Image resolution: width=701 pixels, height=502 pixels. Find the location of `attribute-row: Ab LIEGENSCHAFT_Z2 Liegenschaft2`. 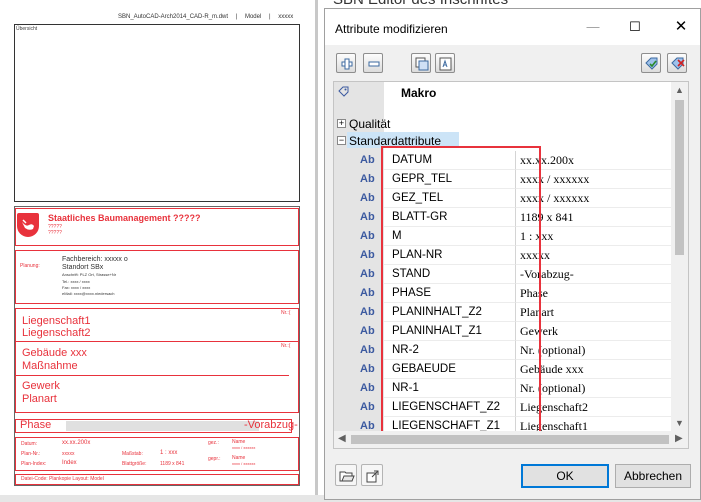

attribute-row: Ab LIEGENSCHAFT_Z2 Liegenschaft2 is located at coordinates (504, 407).